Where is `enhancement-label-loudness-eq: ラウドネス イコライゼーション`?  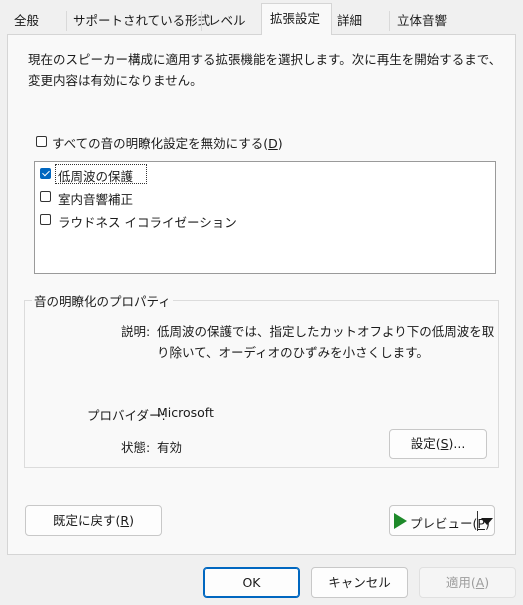
enhancement-label-loudness-eq: ラウドネス イコライゼーション is located at coordinates (147, 221).